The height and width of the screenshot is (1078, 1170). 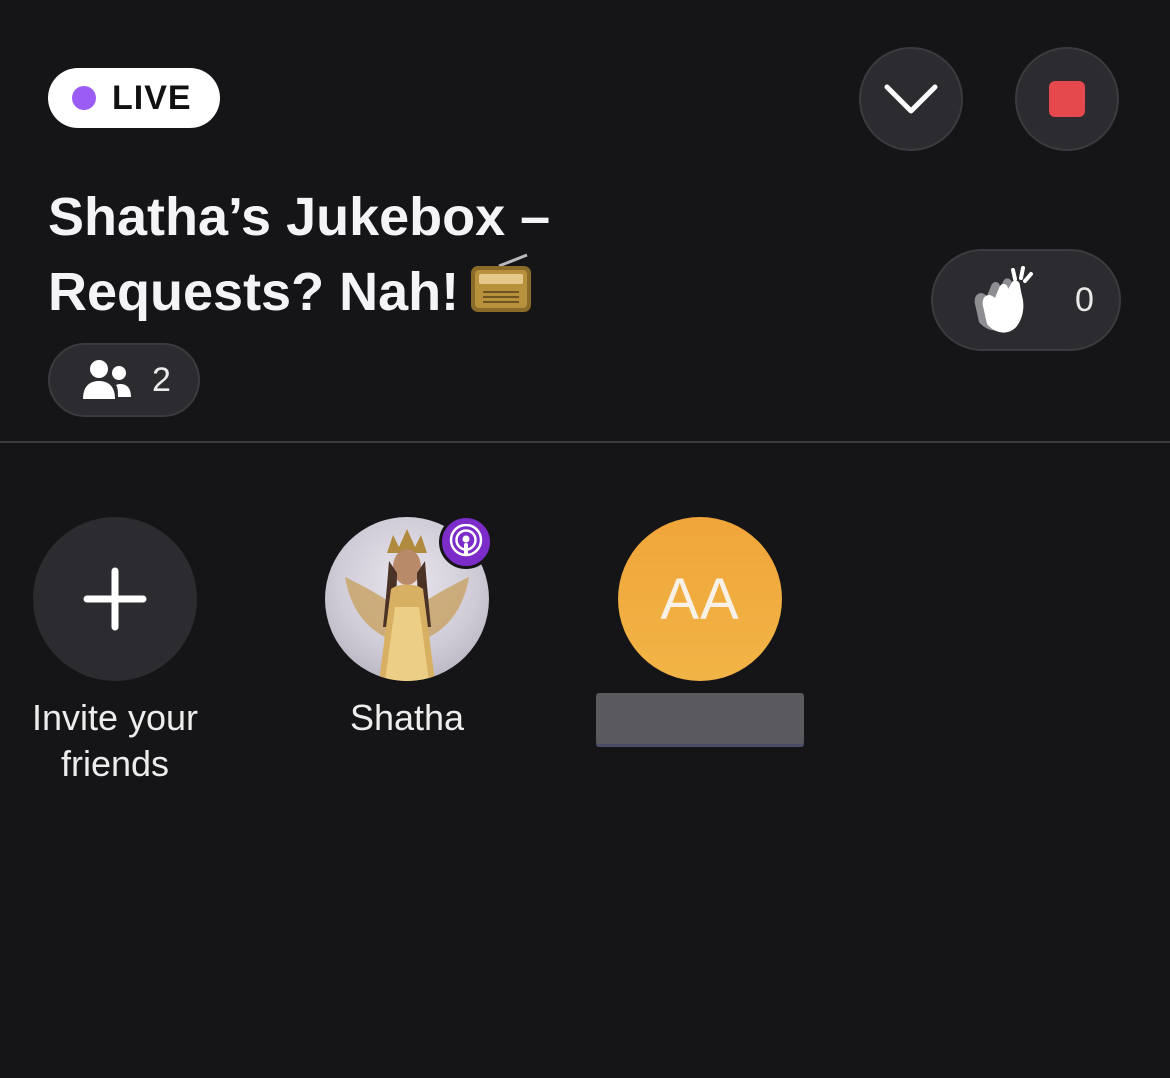 I want to click on collapse-button, so click(x=911, y=99).